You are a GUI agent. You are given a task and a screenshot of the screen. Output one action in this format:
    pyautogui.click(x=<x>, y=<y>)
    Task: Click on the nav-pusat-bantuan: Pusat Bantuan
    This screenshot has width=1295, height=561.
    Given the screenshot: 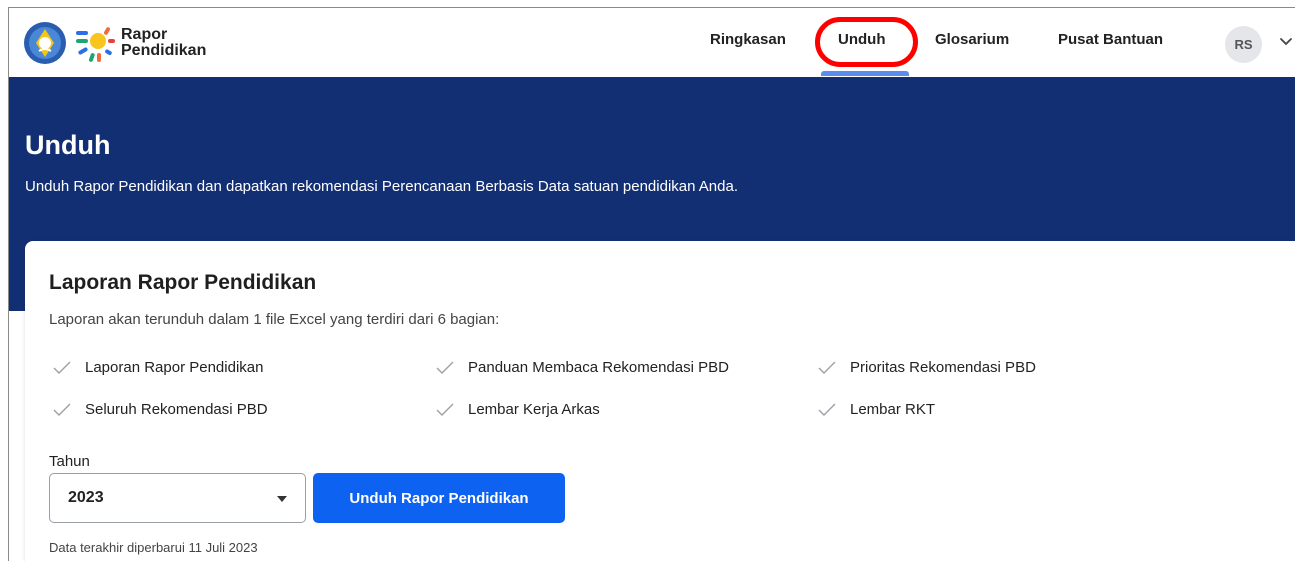 What is the action you would take?
    pyautogui.click(x=1110, y=39)
    